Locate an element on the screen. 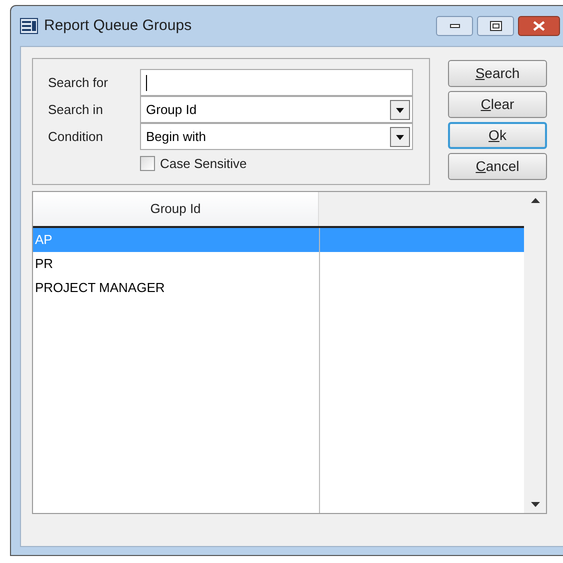 The height and width of the screenshot is (563, 563). text-cursor is located at coordinates (146, 82).